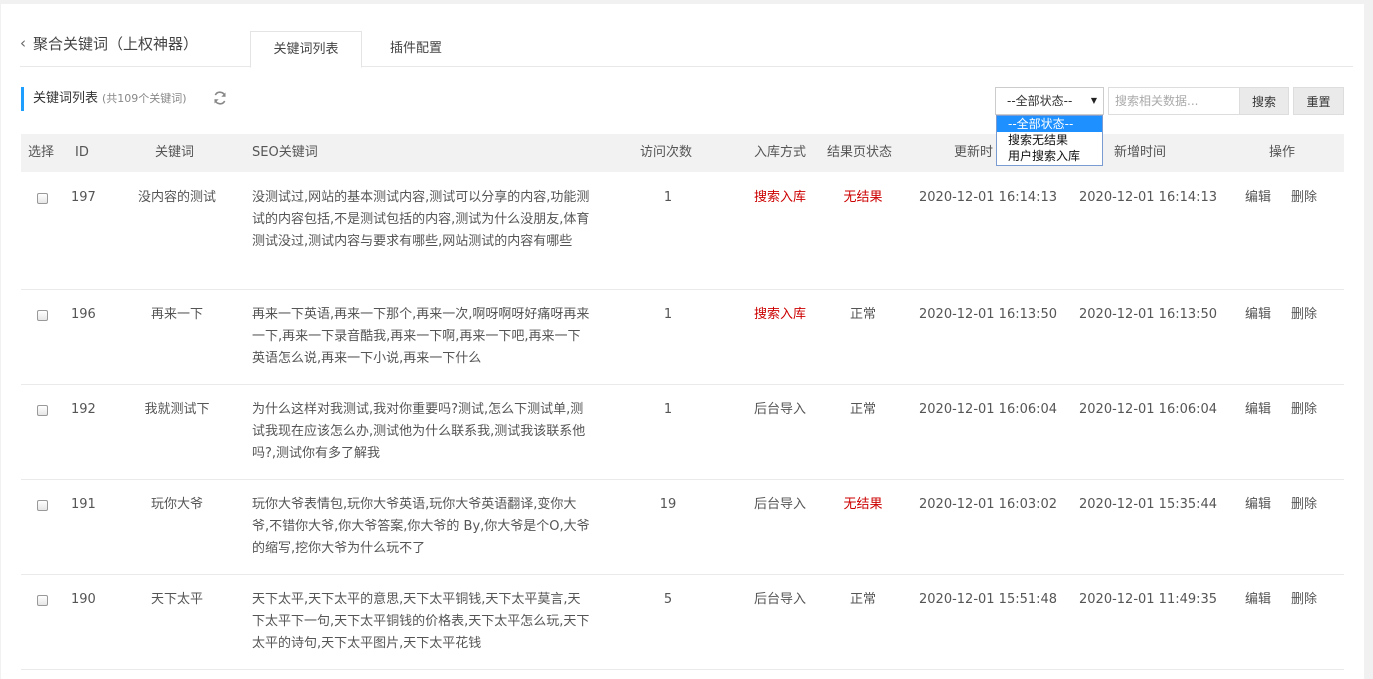 The image size is (1373, 679). What do you see at coordinates (83, 504) in the screenshot?
I see `row-id: 191` at bounding box center [83, 504].